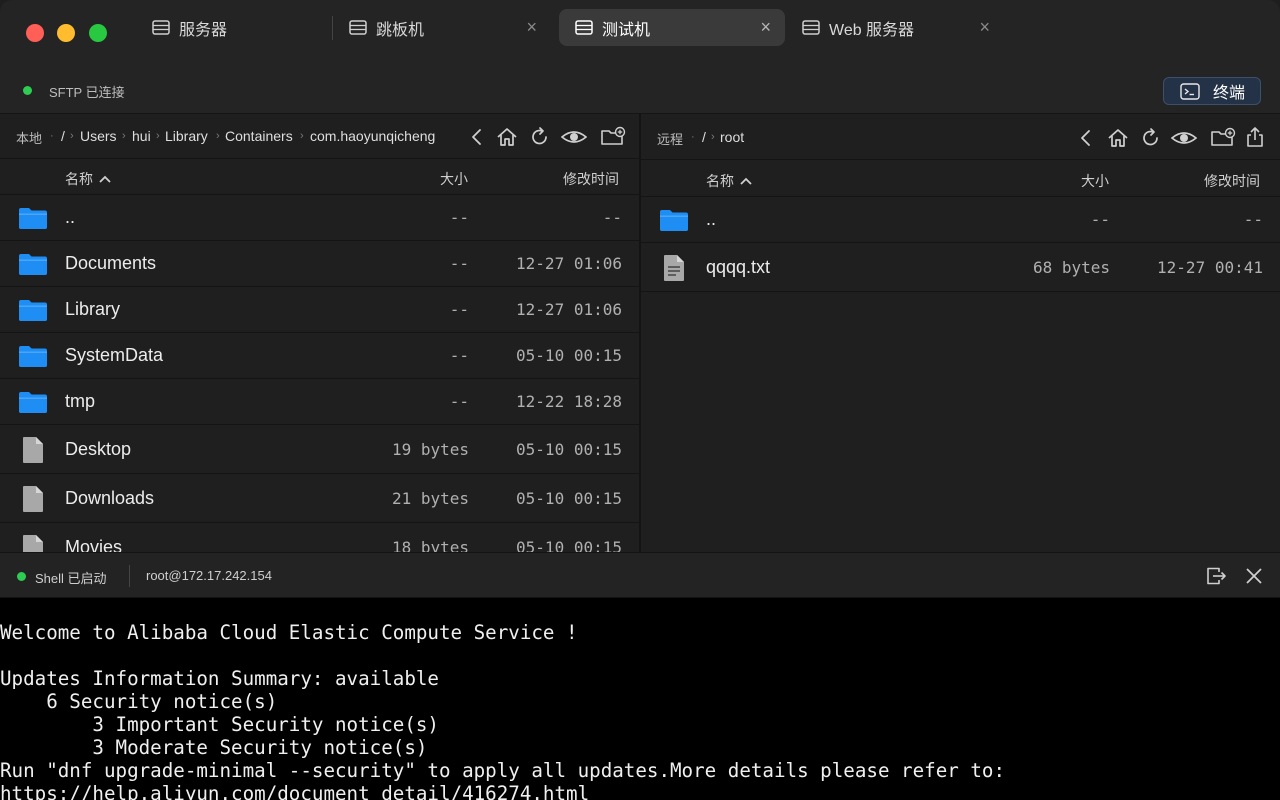 This screenshot has width=1280, height=800. I want to click on tab-divider, so click(332, 28).